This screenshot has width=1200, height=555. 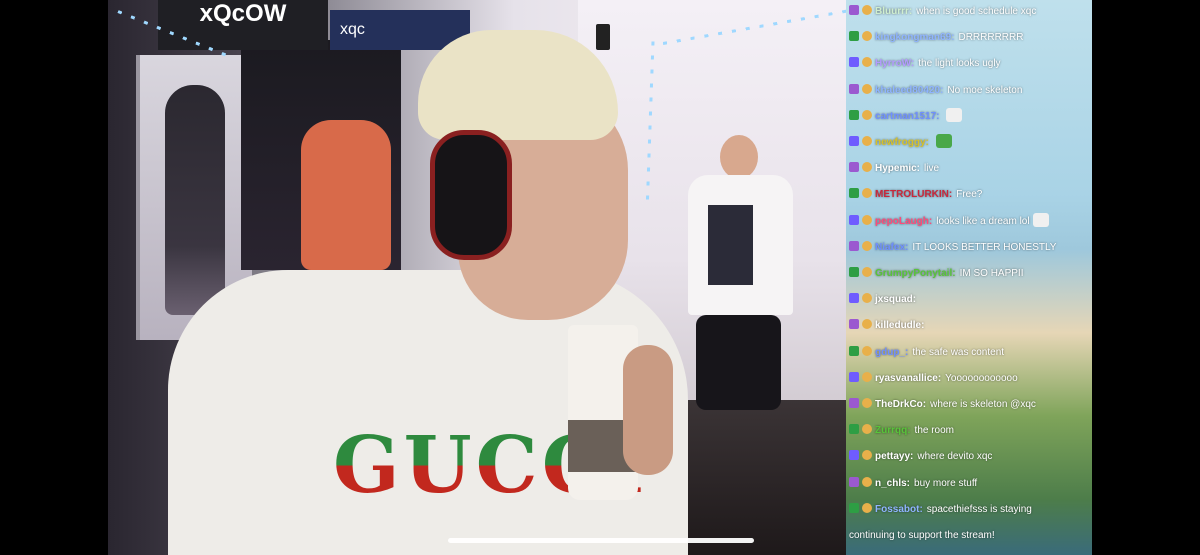 I want to click on chat-text: the light looks ugly, so click(x=959, y=64).